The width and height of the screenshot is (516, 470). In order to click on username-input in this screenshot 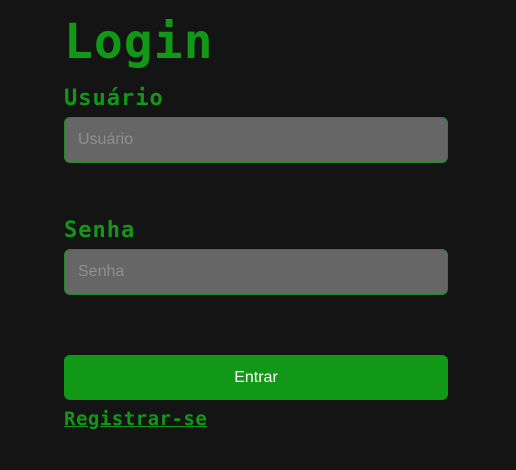, I will do `click(256, 140)`.